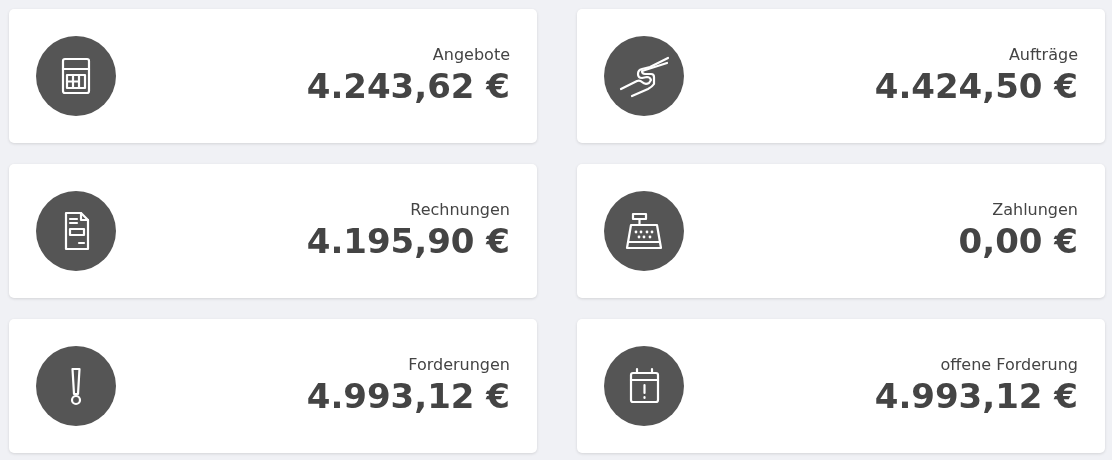 The image size is (1112, 460). What do you see at coordinates (408, 241) in the screenshot?
I see `stat-value: 4.195,90 €` at bounding box center [408, 241].